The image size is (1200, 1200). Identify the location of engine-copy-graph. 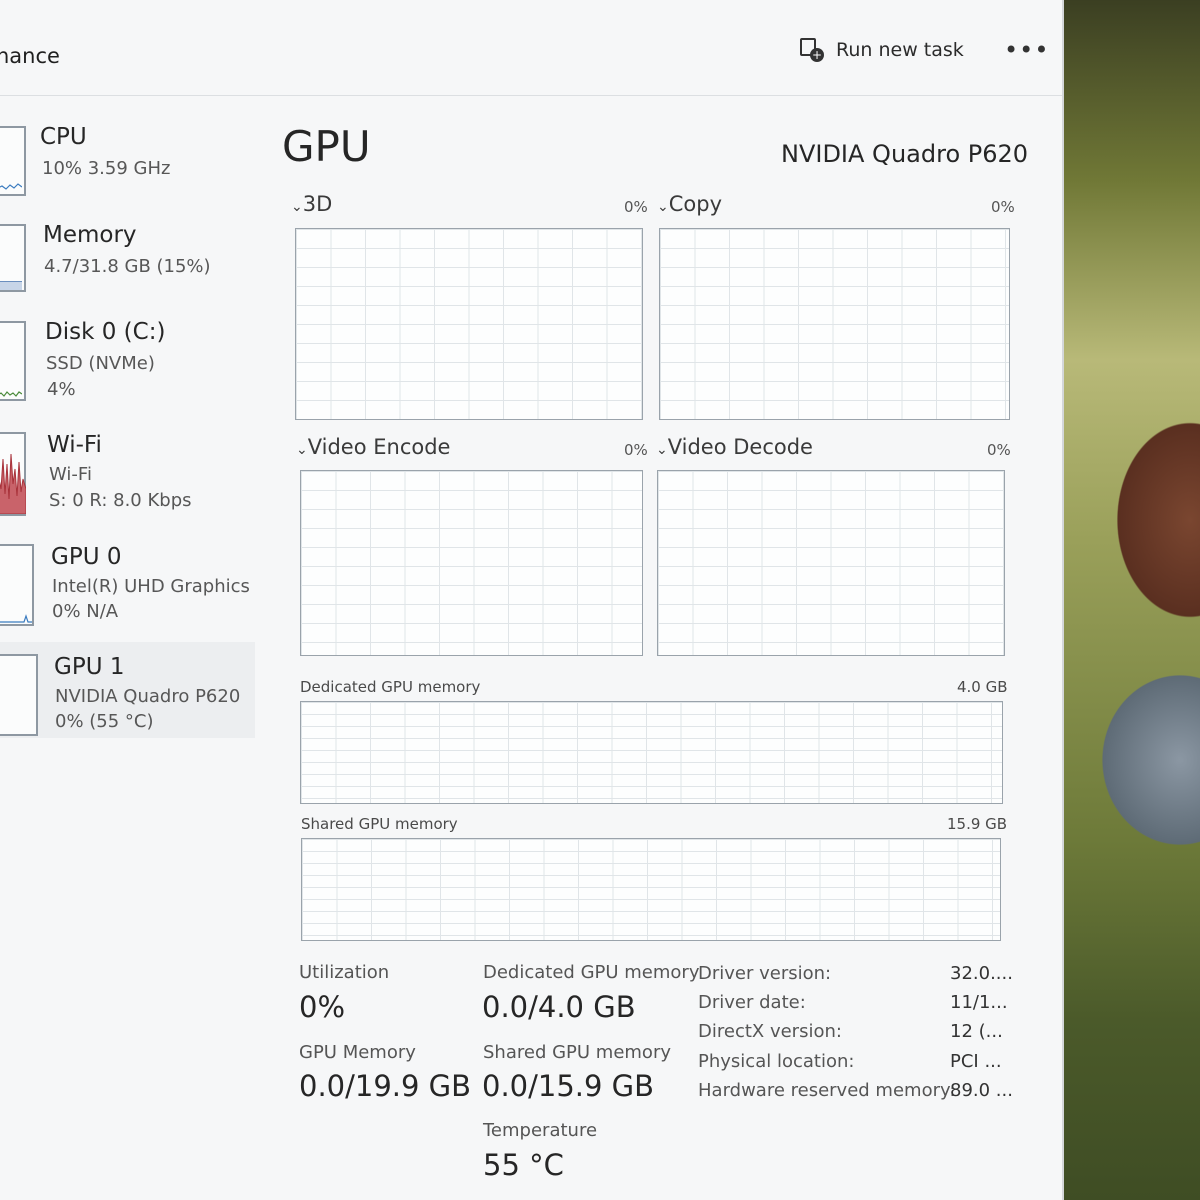
(834, 324).